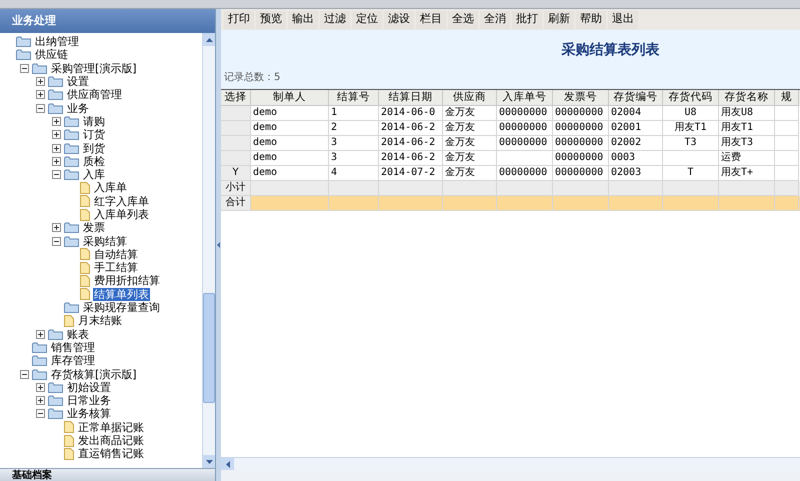 The width and height of the screenshot is (800, 481). What do you see at coordinates (253, 77) in the screenshot?
I see `record-count: 记录总数：5` at bounding box center [253, 77].